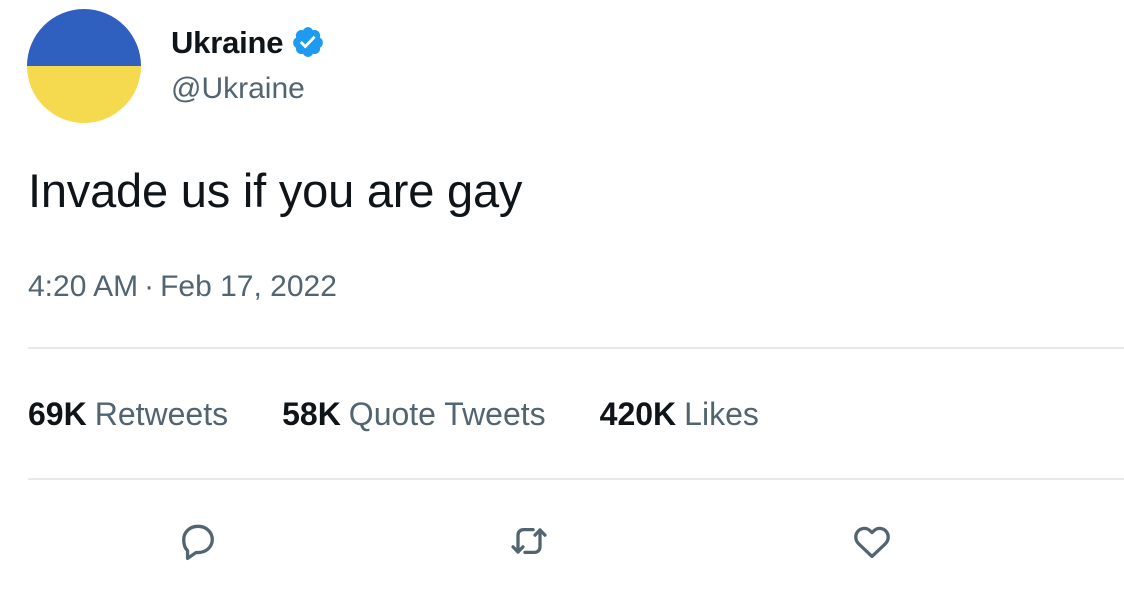 The width and height of the screenshot is (1124, 592). I want to click on like-button, so click(872, 541).